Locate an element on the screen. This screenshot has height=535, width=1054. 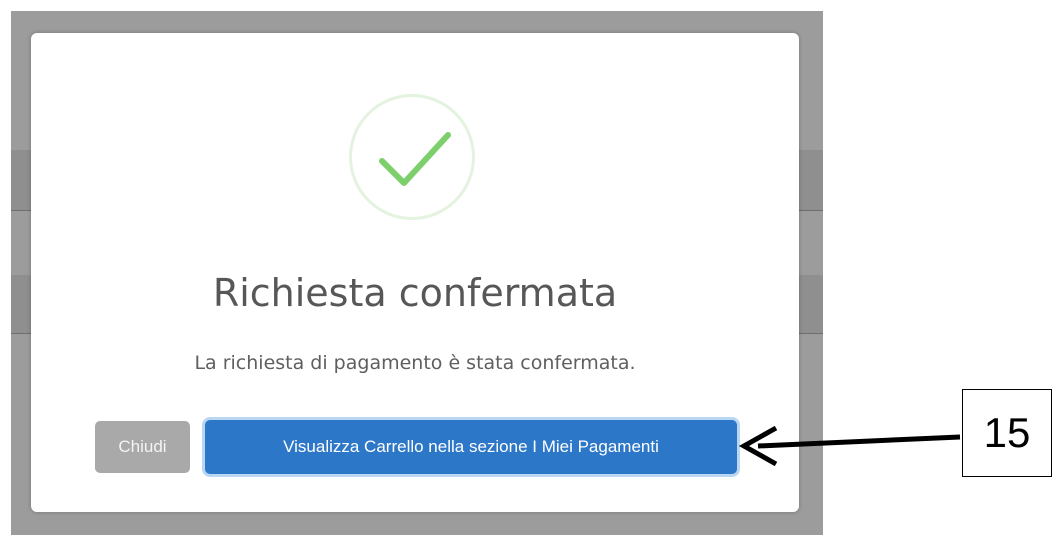
check-mark-icon is located at coordinates (415, 159).